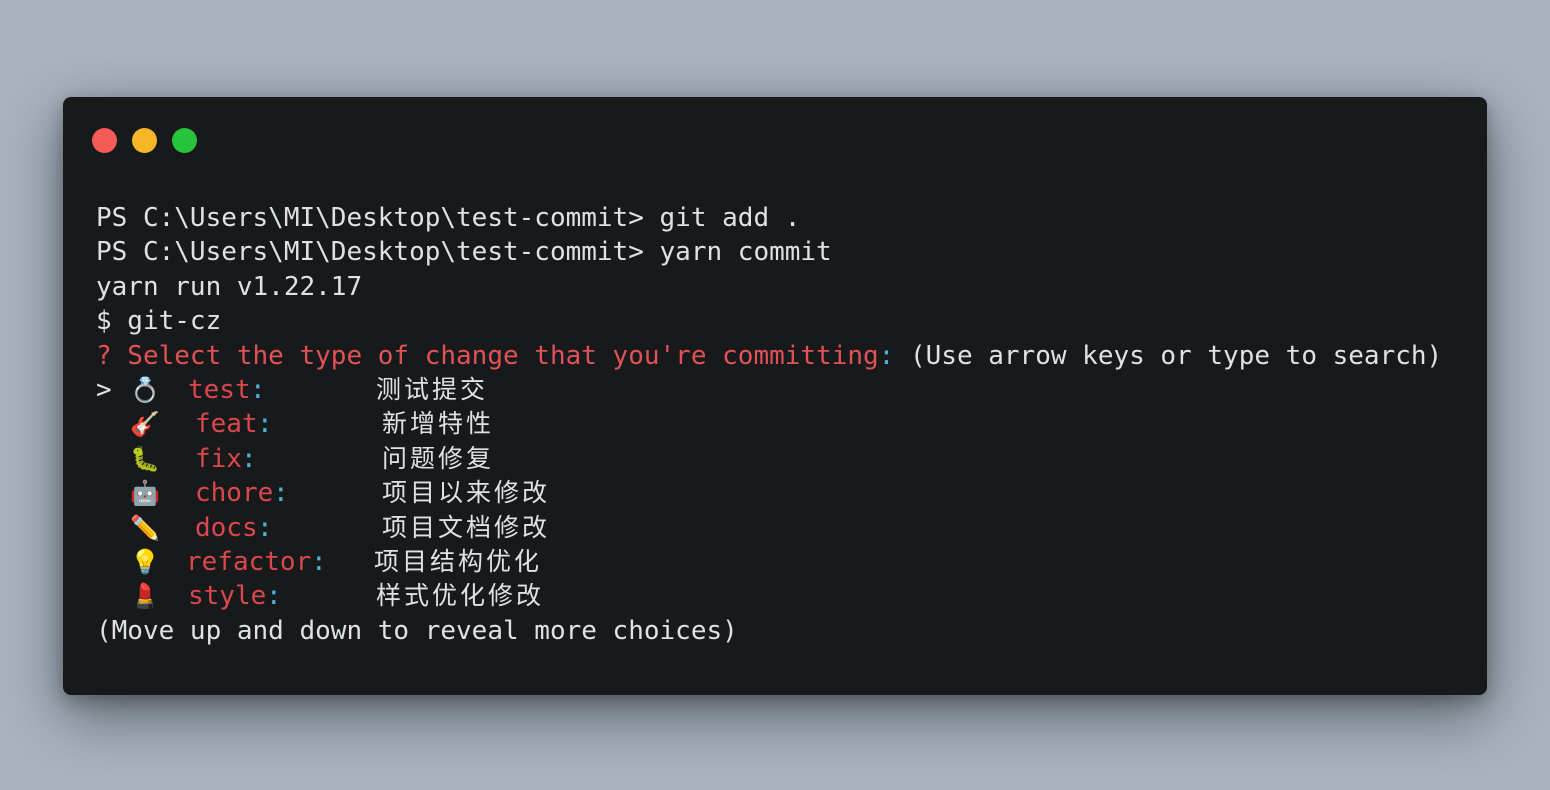  What do you see at coordinates (226, 527) in the screenshot?
I see `choice-type: docs` at bounding box center [226, 527].